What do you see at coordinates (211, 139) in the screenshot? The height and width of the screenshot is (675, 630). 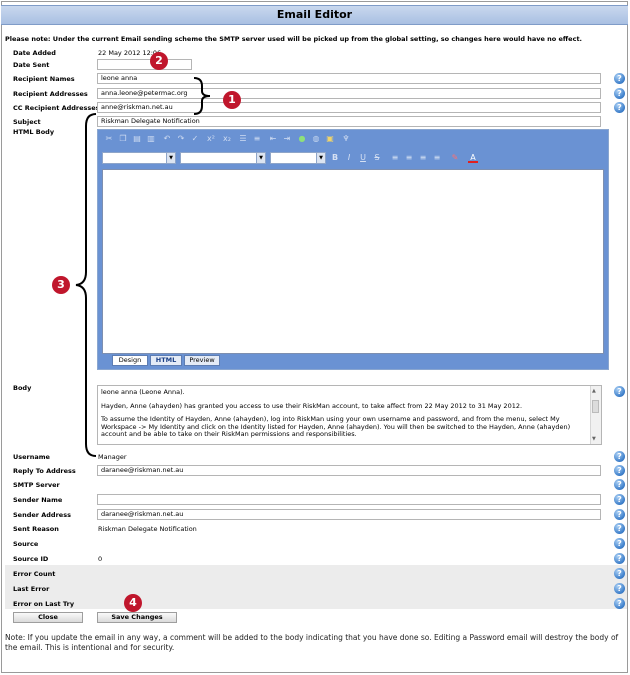 I see `superscript-icon: x²` at bounding box center [211, 139].